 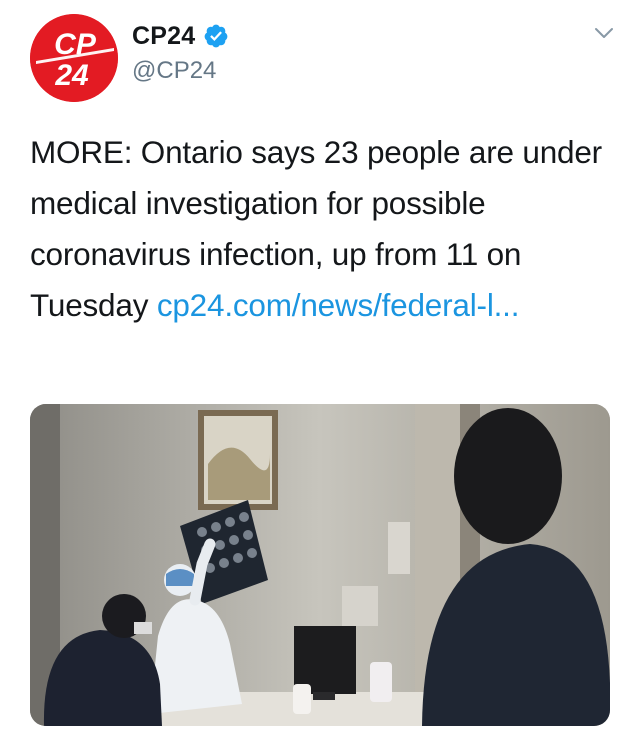 I want to click on chevron-down-icon, so click(x=604, y=33).